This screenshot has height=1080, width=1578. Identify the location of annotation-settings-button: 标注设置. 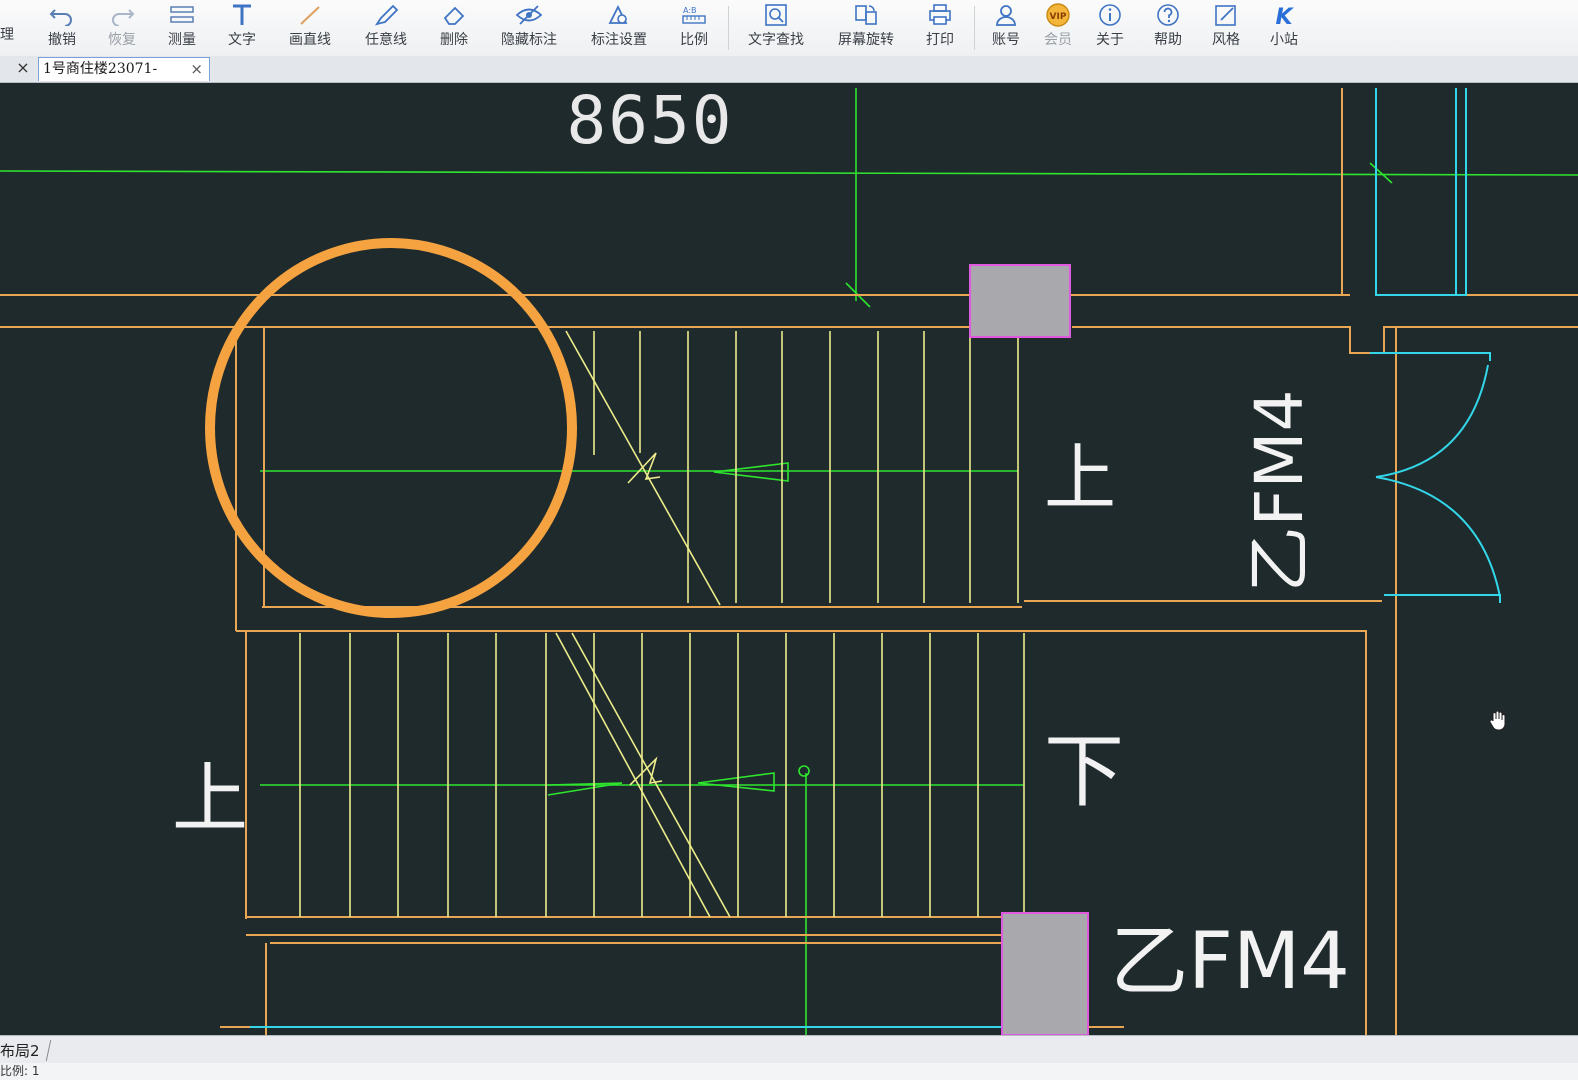
(619, 27).